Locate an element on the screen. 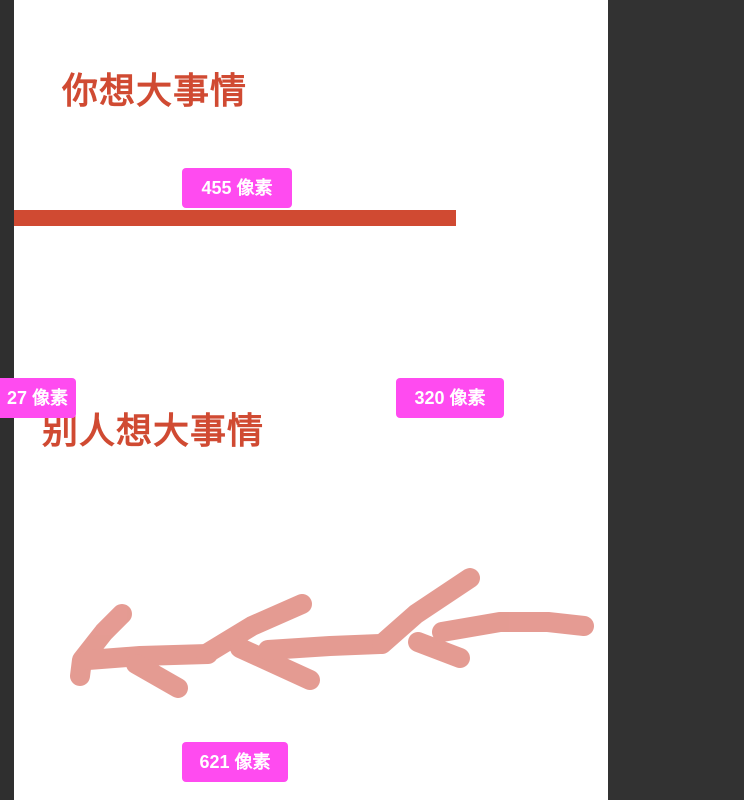 The image size is (744, 800). headline-top: 你想大事情 is located at coordinates (155, 91).